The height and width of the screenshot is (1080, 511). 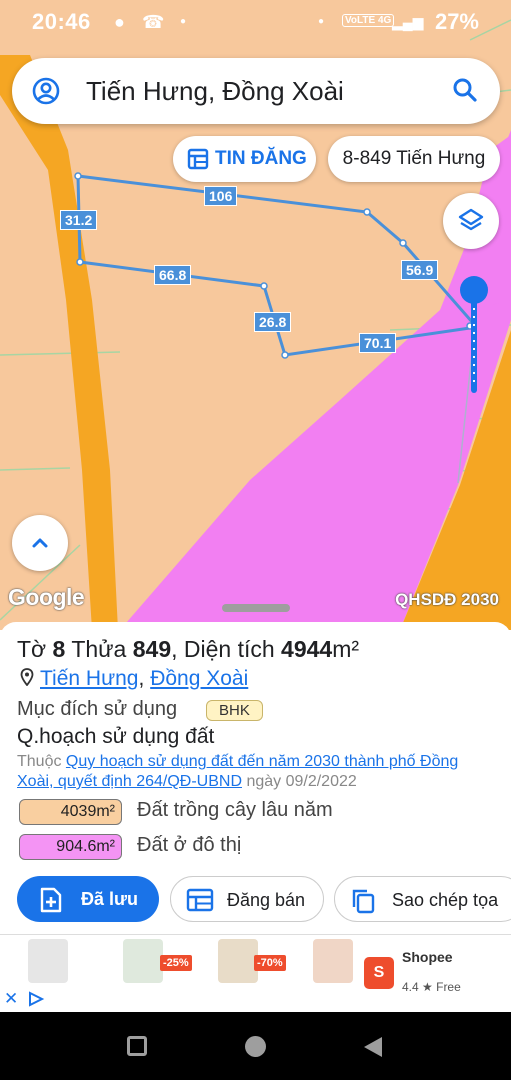 What do you see at coordinates (420, 270) in the screenshot?
I see `dimension-label: 56.9` at bounding box center [420, 270].